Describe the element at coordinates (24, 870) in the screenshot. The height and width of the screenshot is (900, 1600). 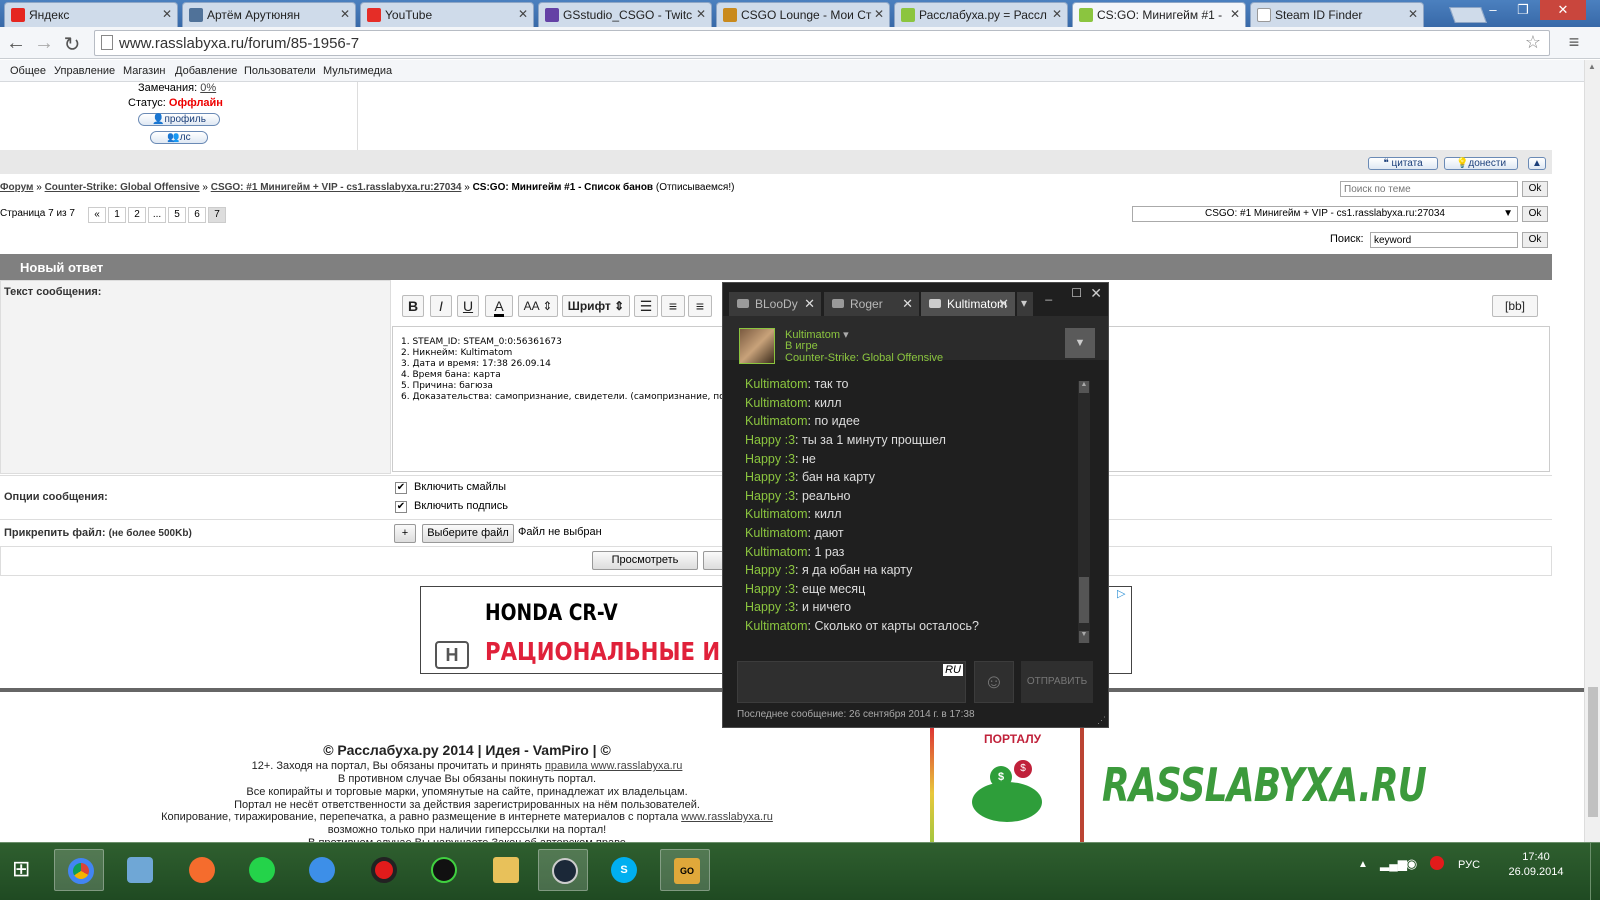
I see `start-button: ⊞` at that location.